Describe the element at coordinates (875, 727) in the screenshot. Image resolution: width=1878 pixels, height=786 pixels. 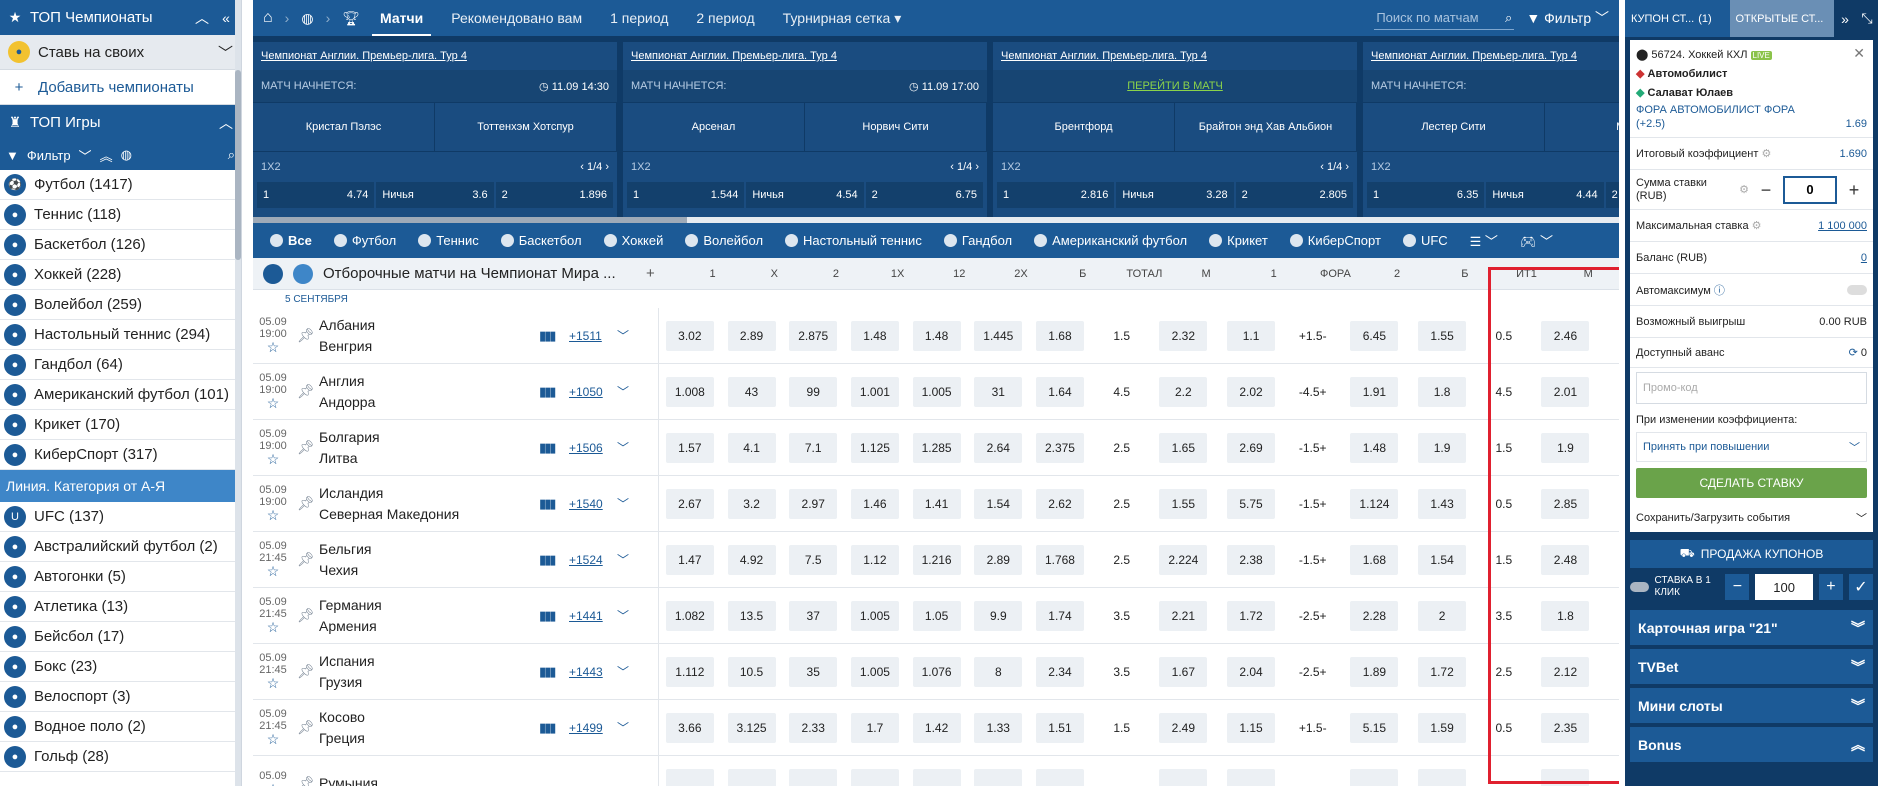
I see `odd-cell: 1.7` at that location.